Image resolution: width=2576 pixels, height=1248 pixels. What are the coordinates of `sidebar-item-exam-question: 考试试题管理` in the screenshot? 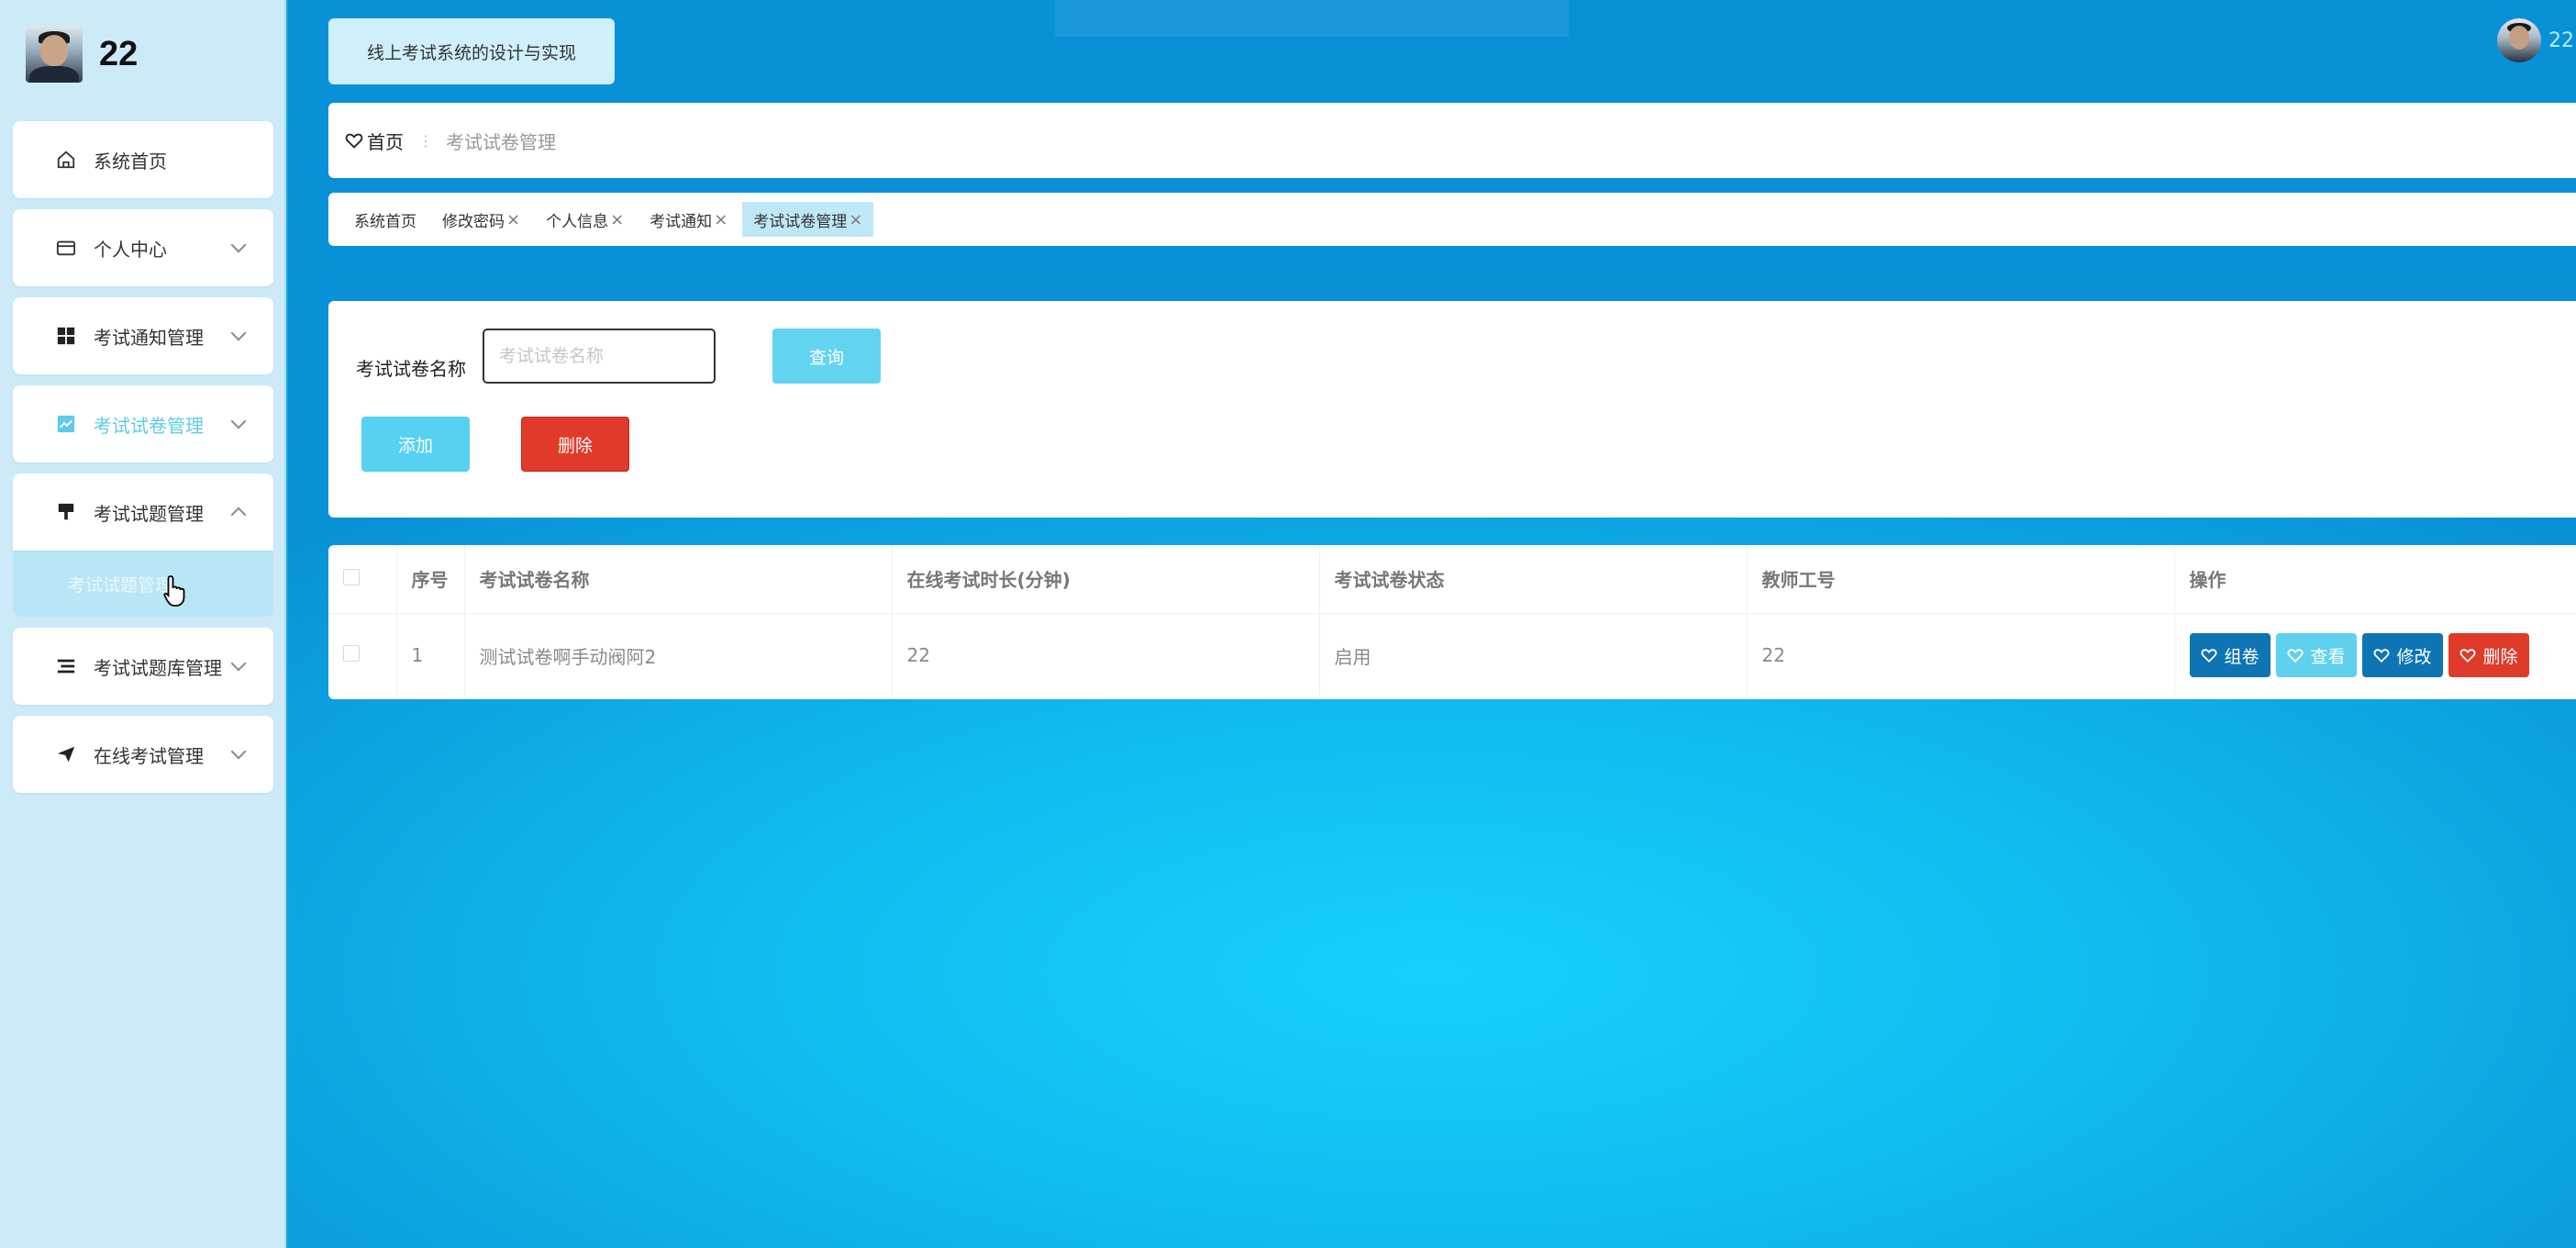 It's located at (143, 512).